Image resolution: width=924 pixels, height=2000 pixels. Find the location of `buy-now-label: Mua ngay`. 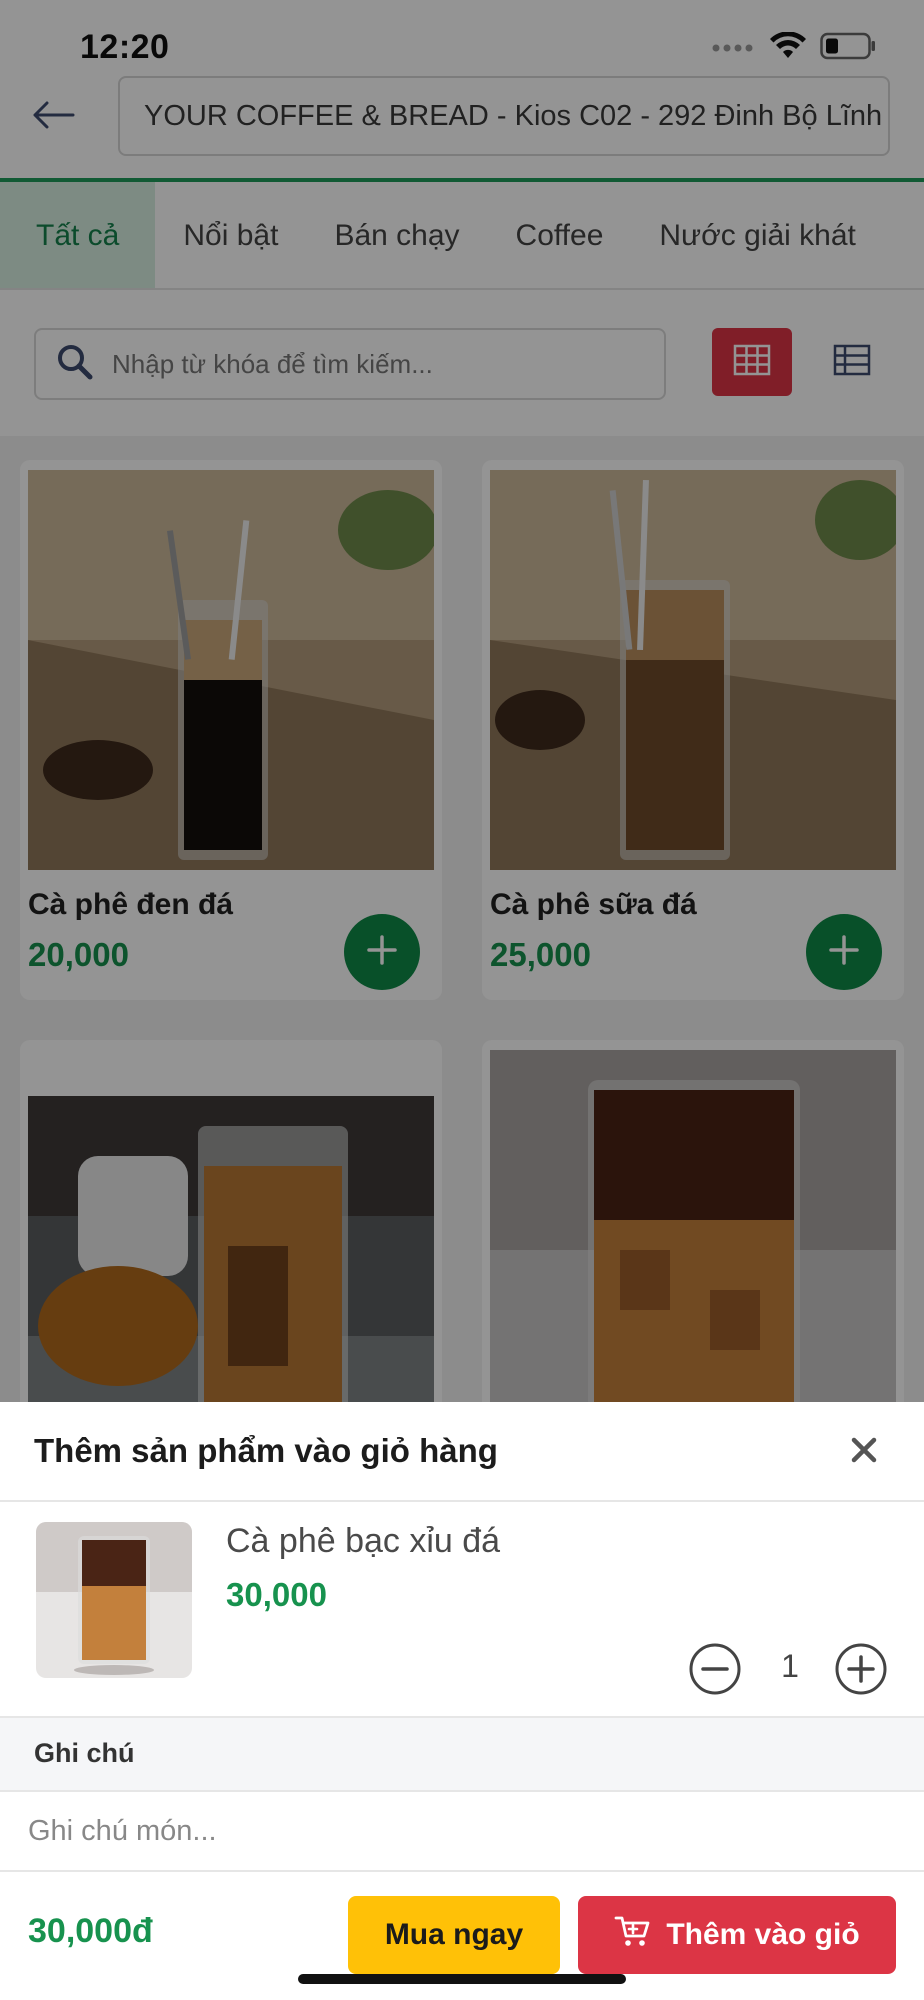

buy-now-label: Mua ngay is located at coordinates (454, 1934).